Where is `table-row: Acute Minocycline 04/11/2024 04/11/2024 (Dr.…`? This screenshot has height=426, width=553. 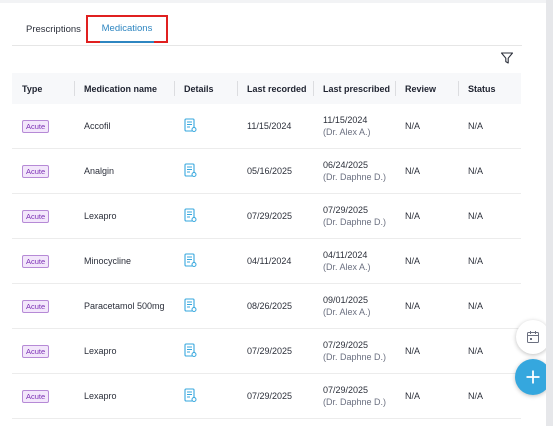 table-row: Acute Minocycline 04/11/2024 04/11/2024 (Dr.… is located at coordinates (266, 261).